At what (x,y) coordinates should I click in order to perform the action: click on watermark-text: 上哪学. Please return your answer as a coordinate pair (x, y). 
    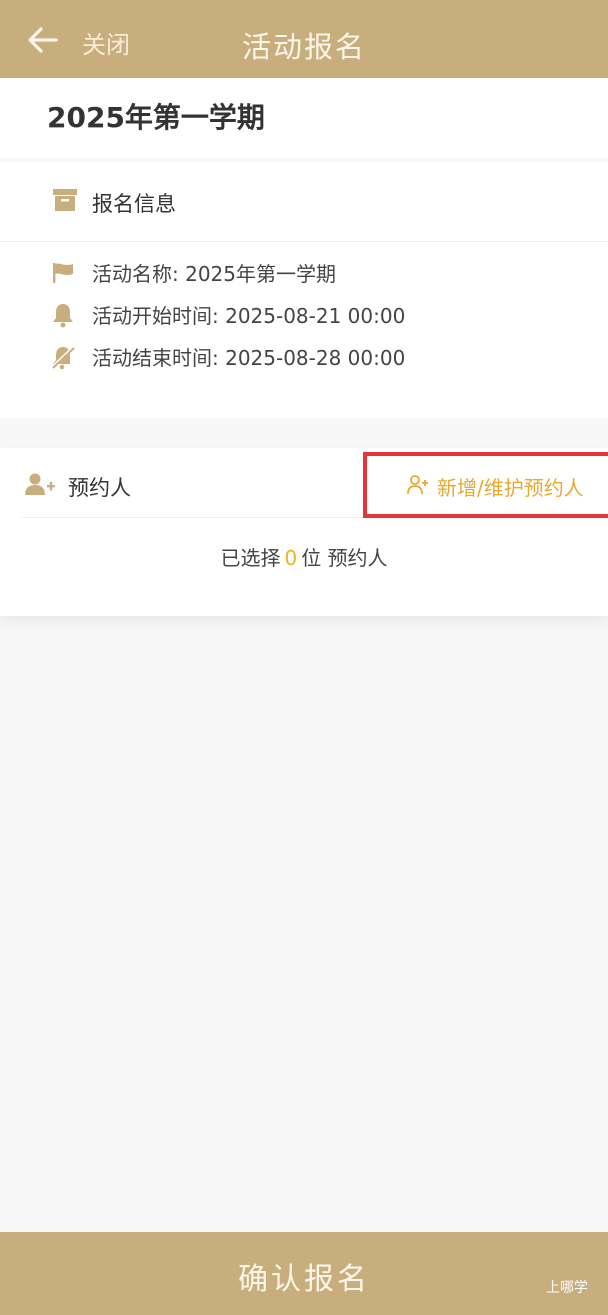
    Looking at the image, I should click on (567, 1288).